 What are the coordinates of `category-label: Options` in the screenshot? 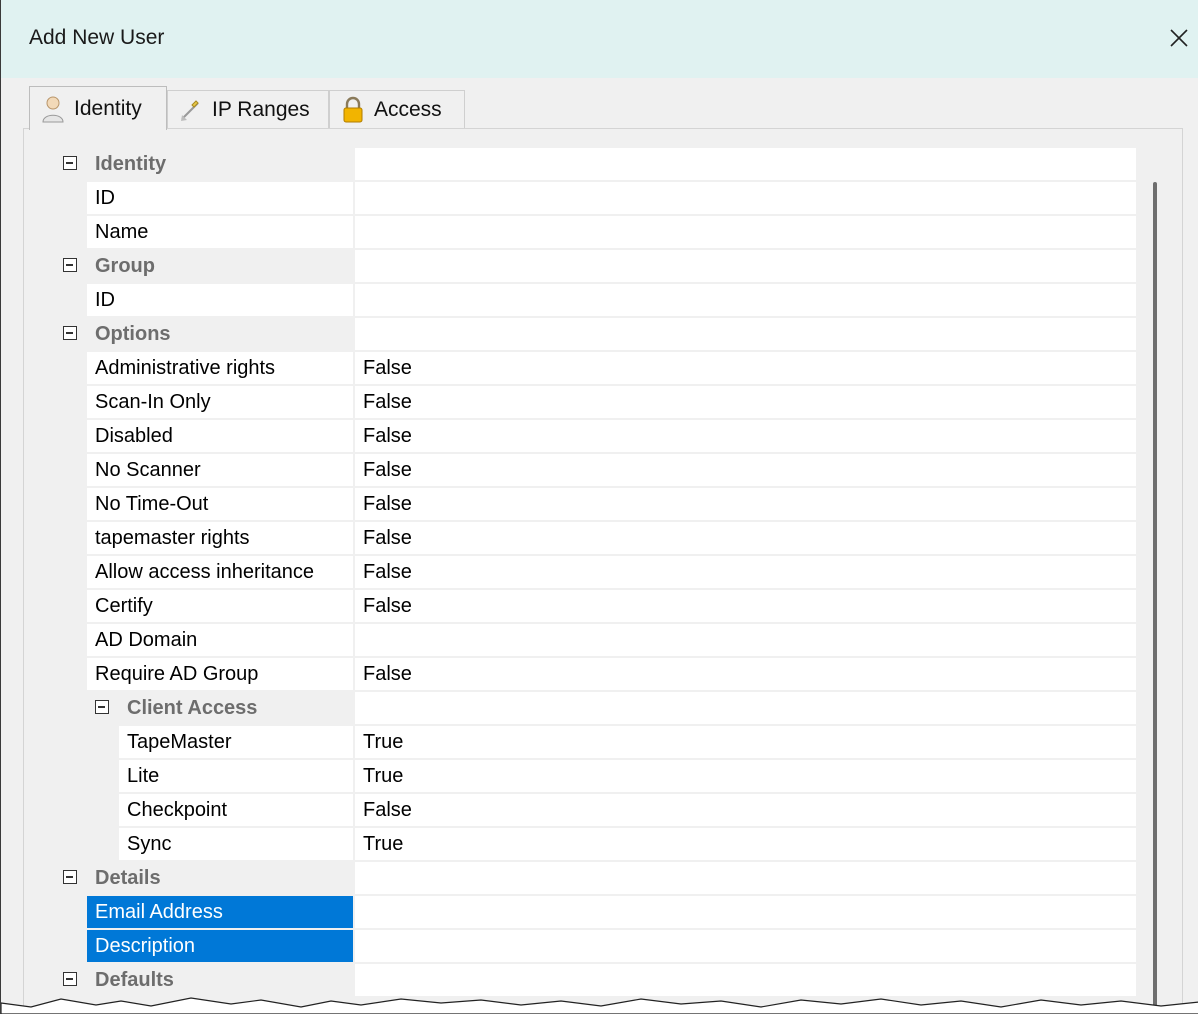 It's located at (220, 334).